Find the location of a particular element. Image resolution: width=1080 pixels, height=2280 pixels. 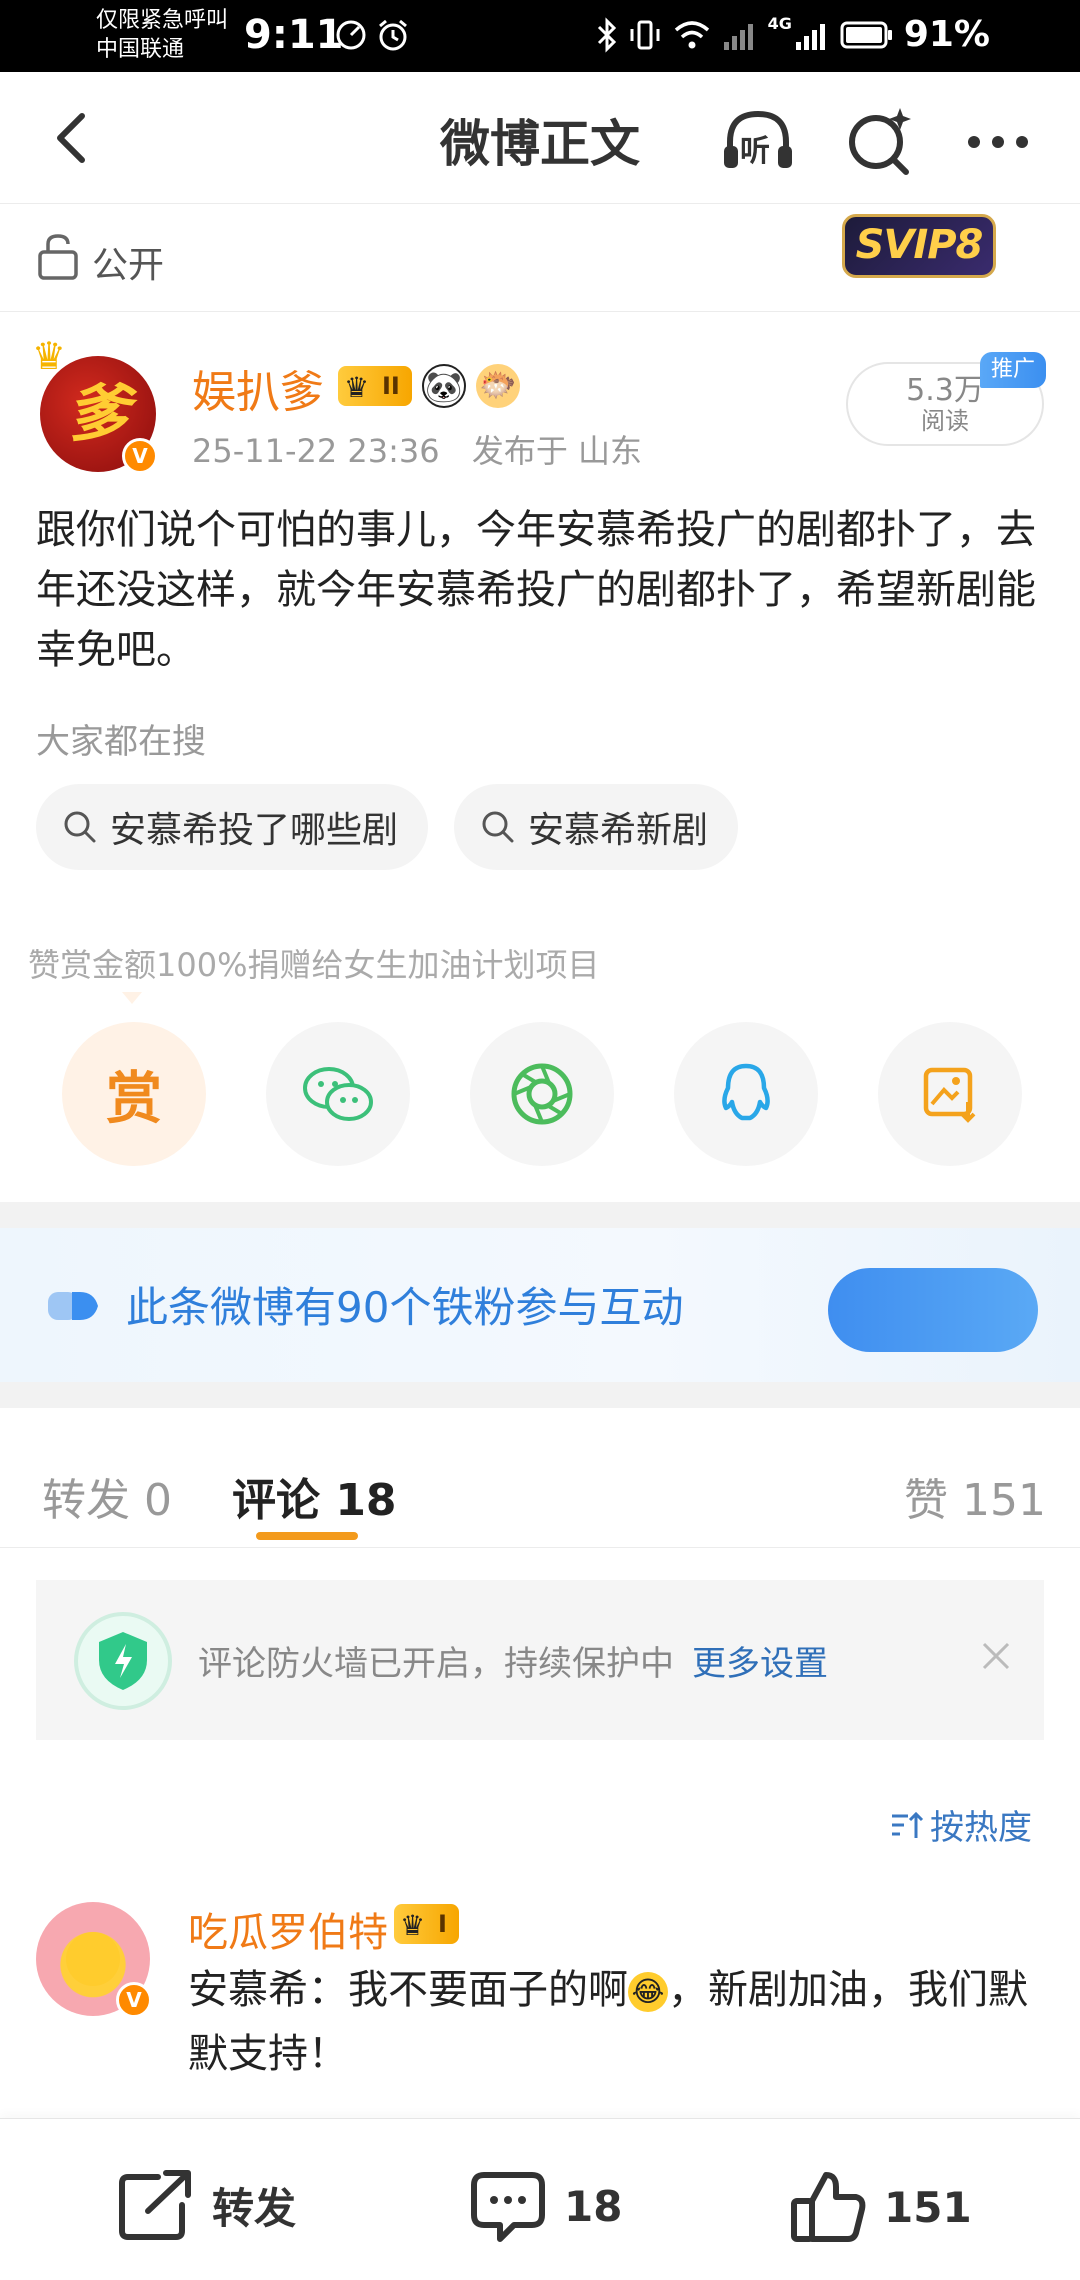

tab-repost: 转发 0 is located at coordinates (107, 1496).